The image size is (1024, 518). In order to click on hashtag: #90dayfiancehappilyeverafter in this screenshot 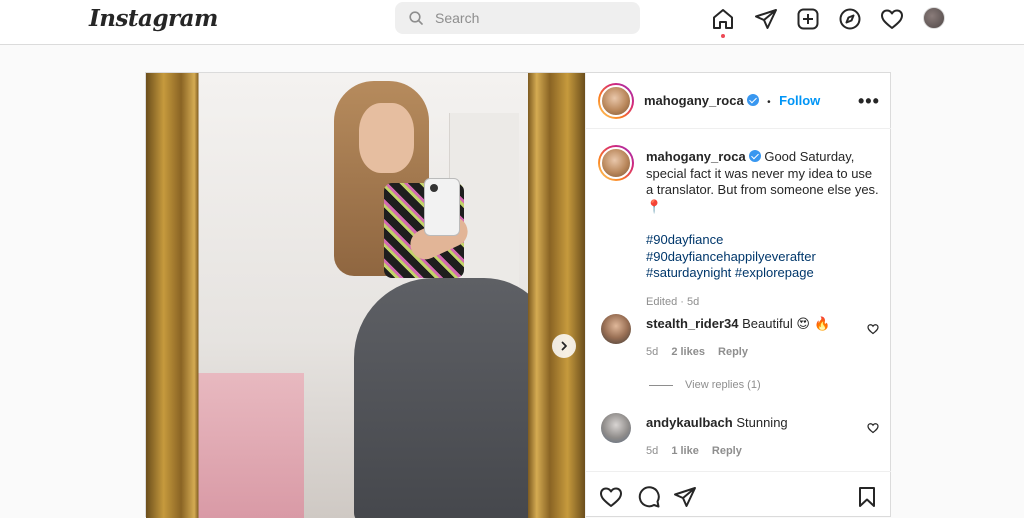, I will do `click(763, 257)`.